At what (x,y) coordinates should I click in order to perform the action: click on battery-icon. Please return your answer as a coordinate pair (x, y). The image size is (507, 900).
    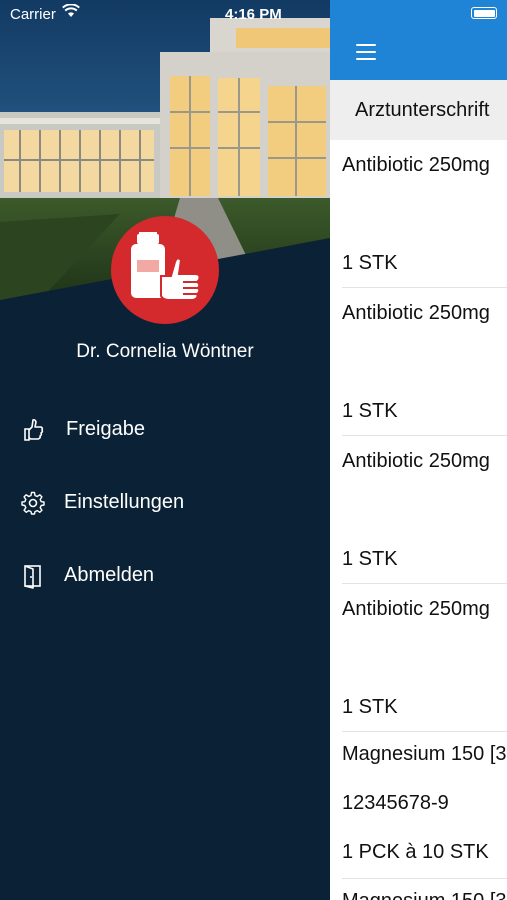
    Looking at the image, I should click on (484, 13).